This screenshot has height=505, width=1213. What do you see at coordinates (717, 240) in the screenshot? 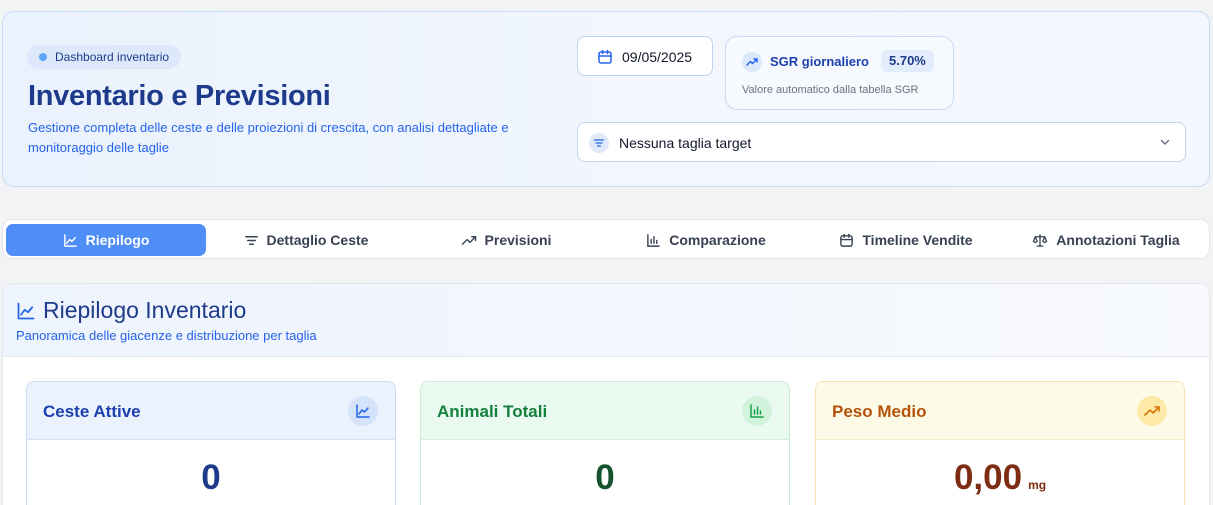
I see `tab-label: Comparazione` at bounding box center [717, 240].